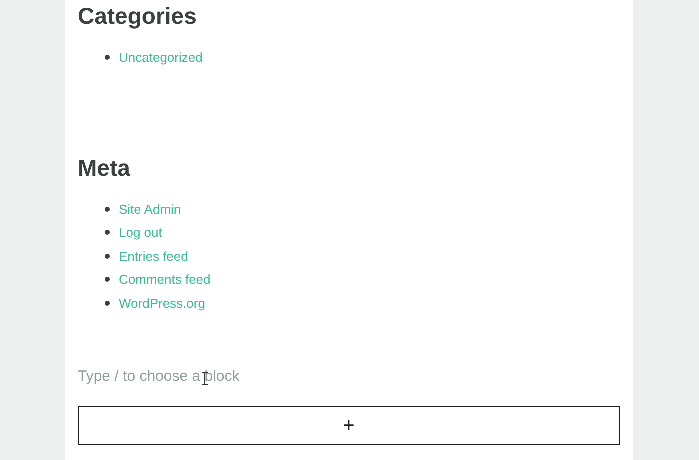  Describe the element at coordinates (140, 232) in the screenshot. I see `widget-link: Log out` at that location.